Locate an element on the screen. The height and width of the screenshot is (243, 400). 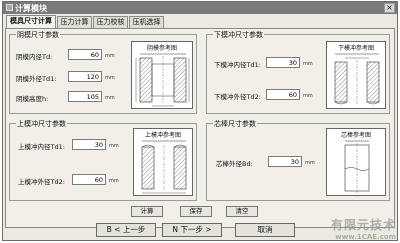
watermark-title: 有限元技术 is located at coordinates (363, 225).